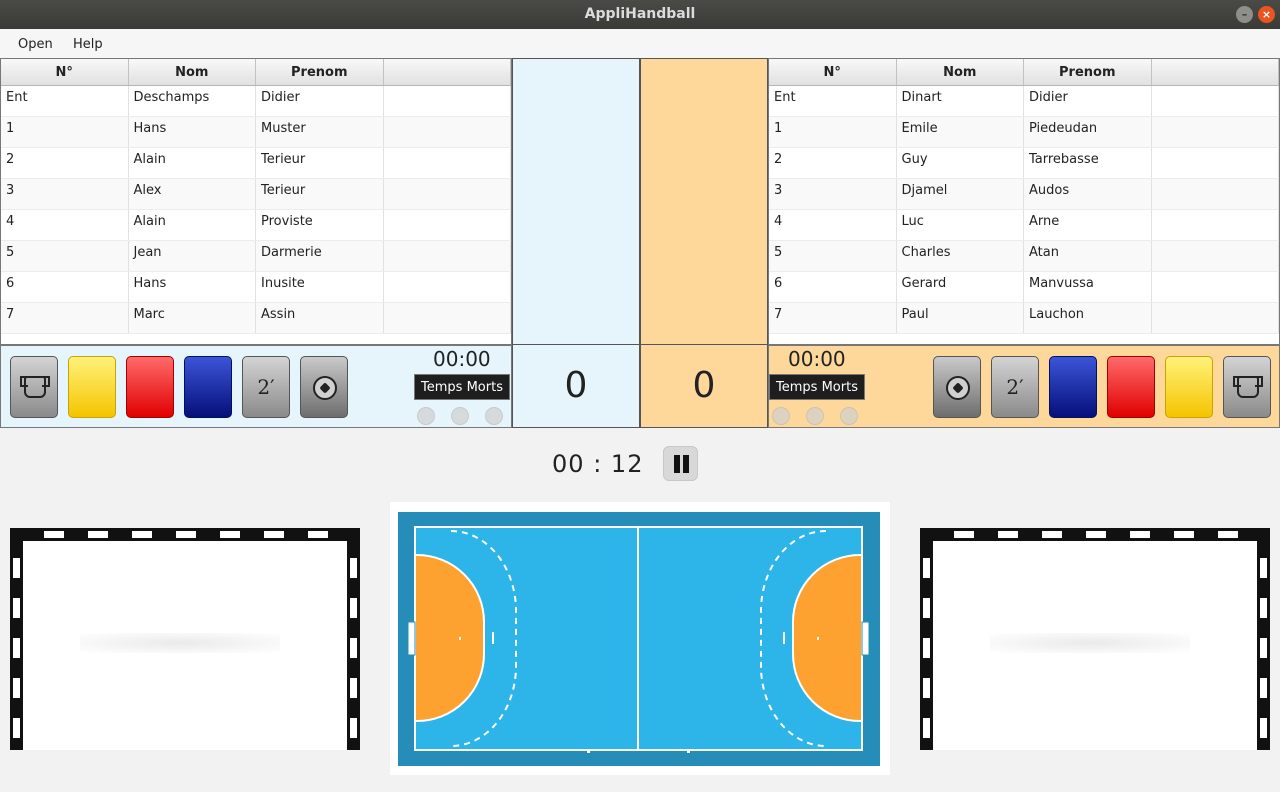 Image resolution: width=1280 pixels, height=792 pixels. I want to click on right-table-header: N° Nom Prenom, so click(1024, 72).